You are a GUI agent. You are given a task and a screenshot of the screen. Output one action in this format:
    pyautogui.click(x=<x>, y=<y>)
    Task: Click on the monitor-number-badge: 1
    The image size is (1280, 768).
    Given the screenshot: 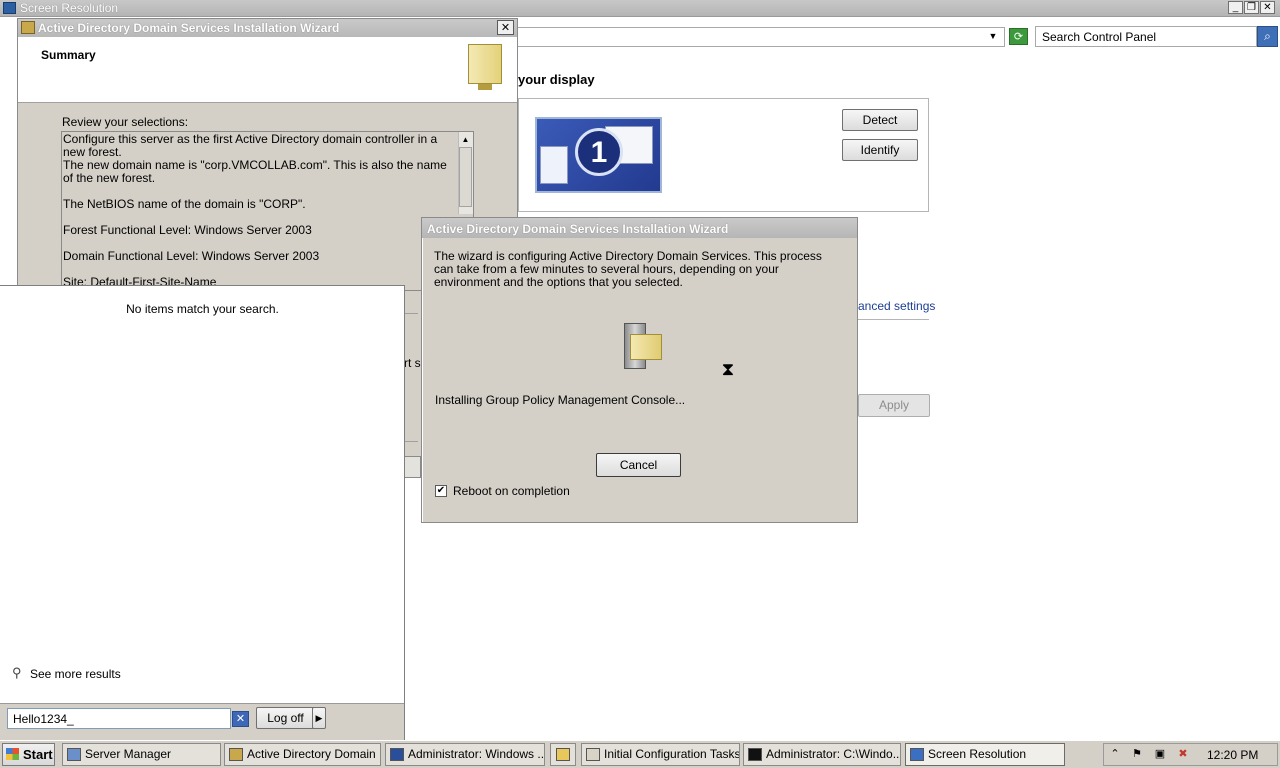 What is the action you would take?
    pyautogui.click(x=599, y=152)
    